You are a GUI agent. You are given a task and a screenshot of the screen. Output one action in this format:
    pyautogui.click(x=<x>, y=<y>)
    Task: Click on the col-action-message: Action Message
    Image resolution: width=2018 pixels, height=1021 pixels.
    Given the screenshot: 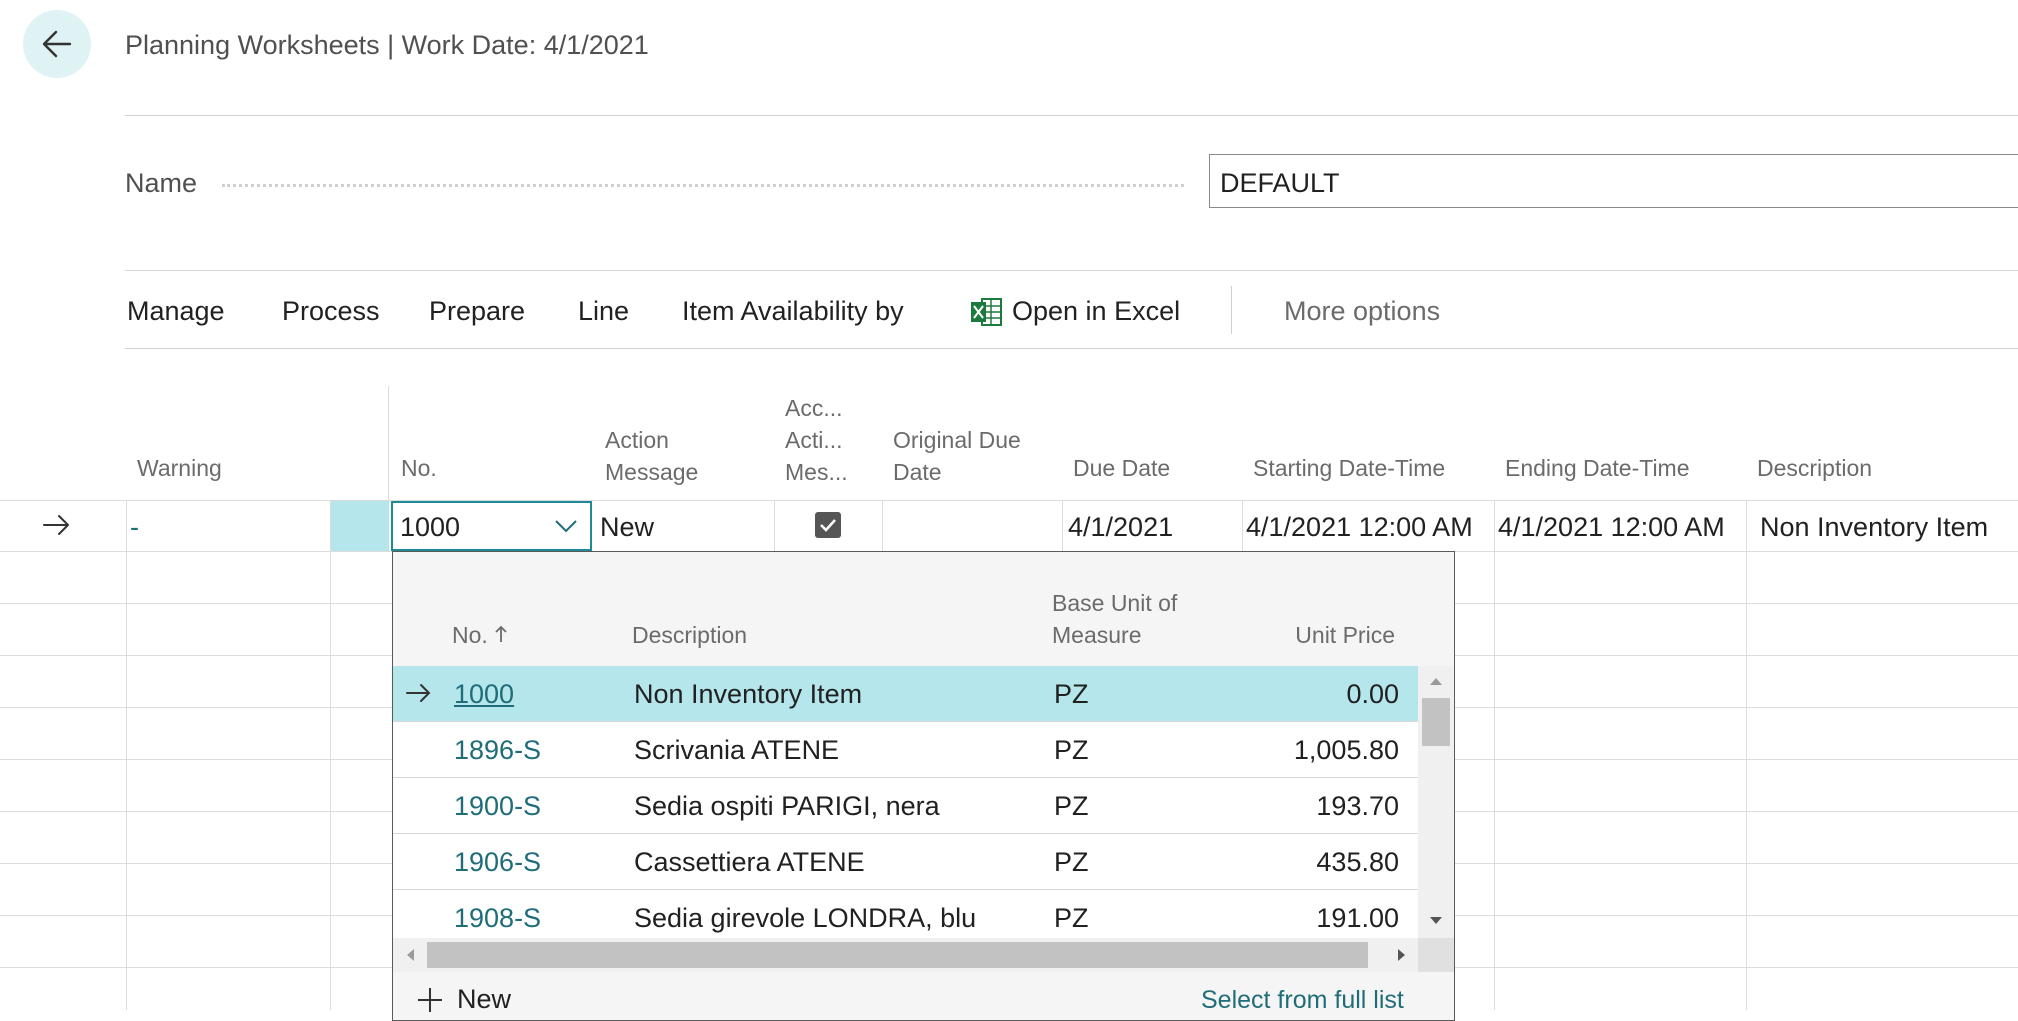 What is the action you would take?
    pyautogui.click(x=651, y=456)
    